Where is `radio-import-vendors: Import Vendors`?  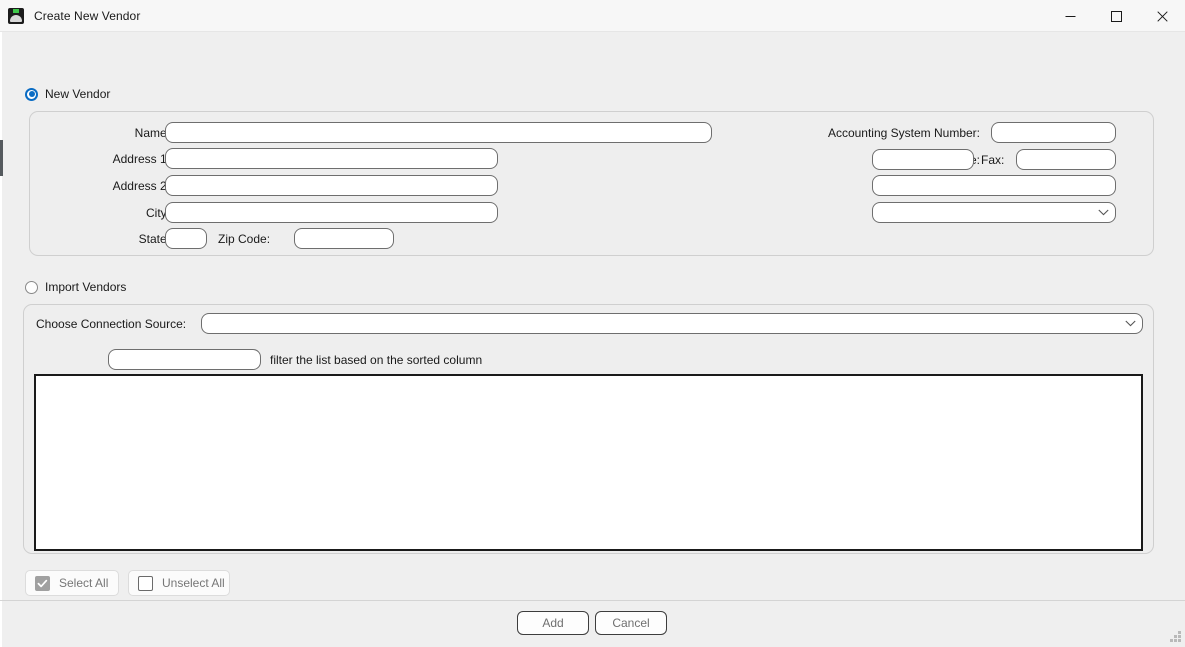
radio-import-vendors: Import Vendors is located at coordinates (75, 287).